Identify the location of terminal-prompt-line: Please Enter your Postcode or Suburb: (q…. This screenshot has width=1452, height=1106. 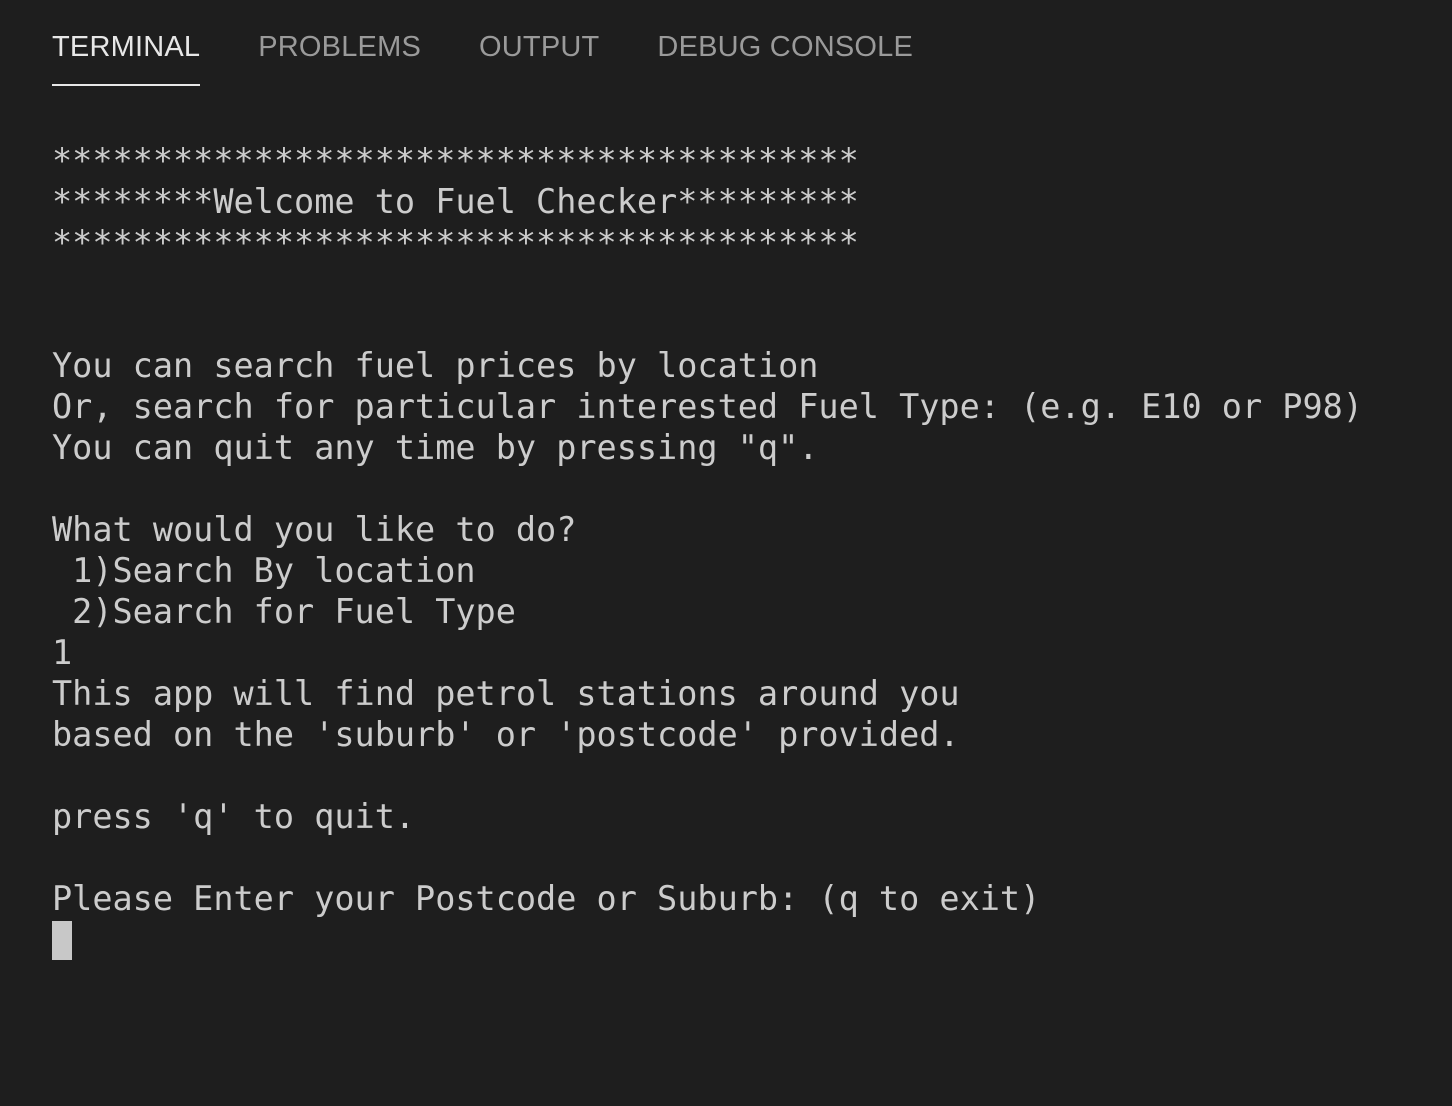
(546, 898).